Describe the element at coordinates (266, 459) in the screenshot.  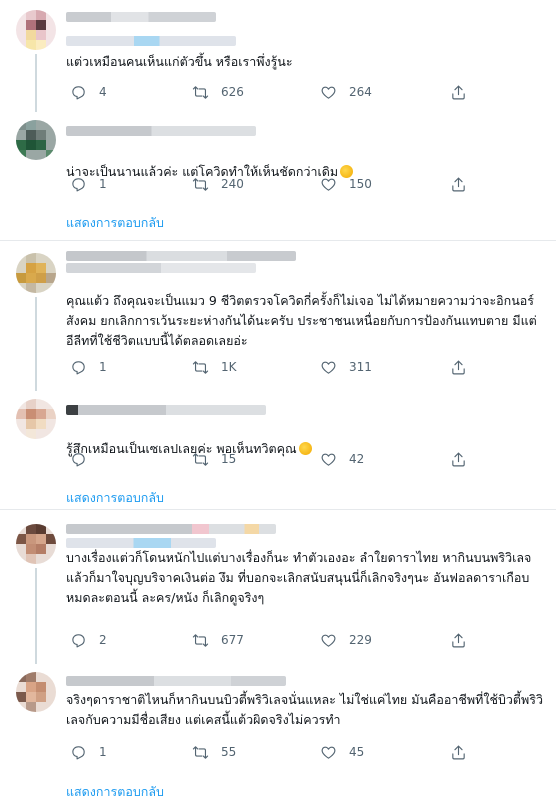
I see `tweet-actions: 15 42` at that location.